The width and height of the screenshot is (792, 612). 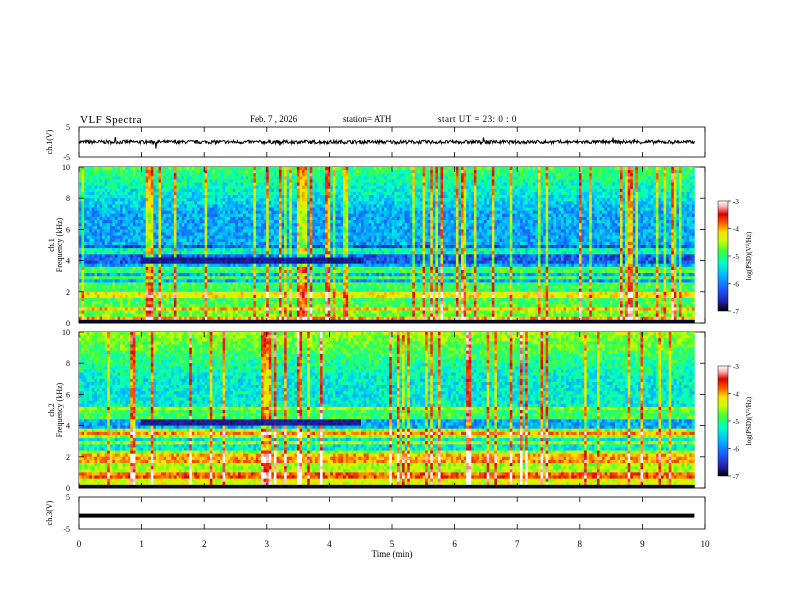 I want to click on x-tick-label: 7, so click(x=517, y=544).